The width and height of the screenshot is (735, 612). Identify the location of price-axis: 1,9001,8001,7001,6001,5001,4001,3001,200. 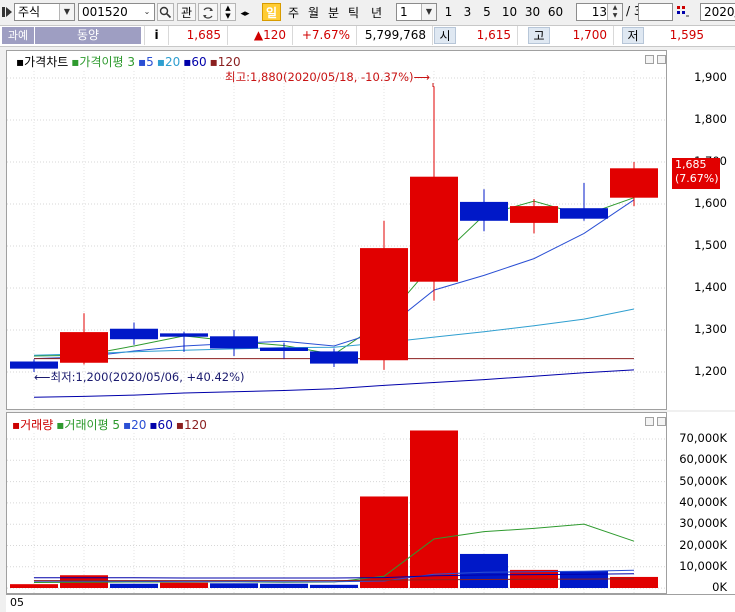
(701, 230).